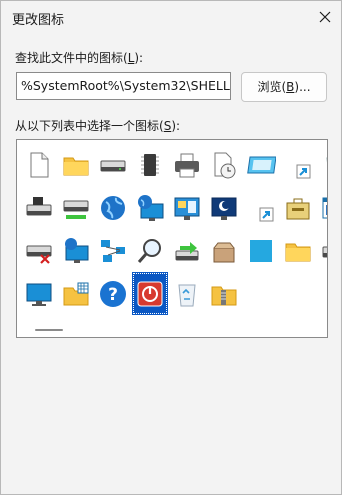  I want to click on network-icon, so click(113, 250).